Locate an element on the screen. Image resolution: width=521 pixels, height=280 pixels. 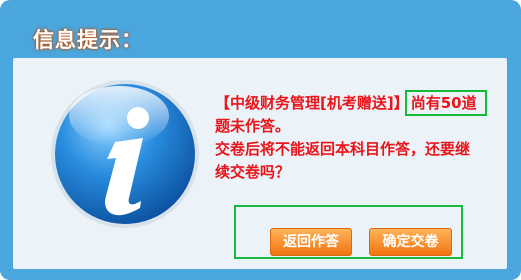
dialog-title: 信息提示： is located at coordinates (88, 40).